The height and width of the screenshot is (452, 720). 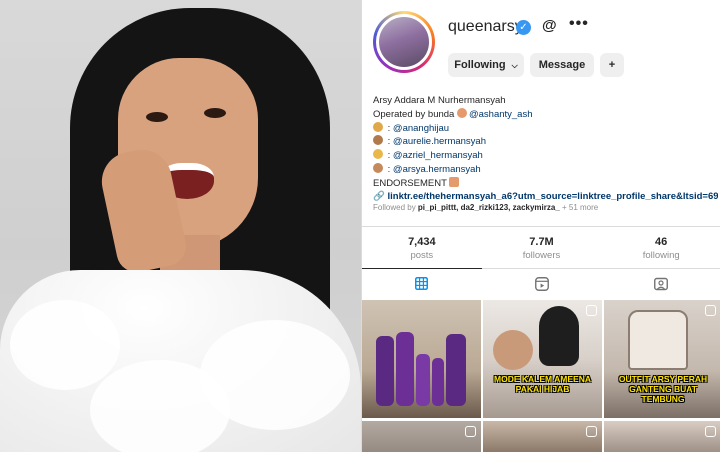 What do you see at coordinates (421, 368) in the screenshot?
I see `post-people` at bounding box center [421, 368].